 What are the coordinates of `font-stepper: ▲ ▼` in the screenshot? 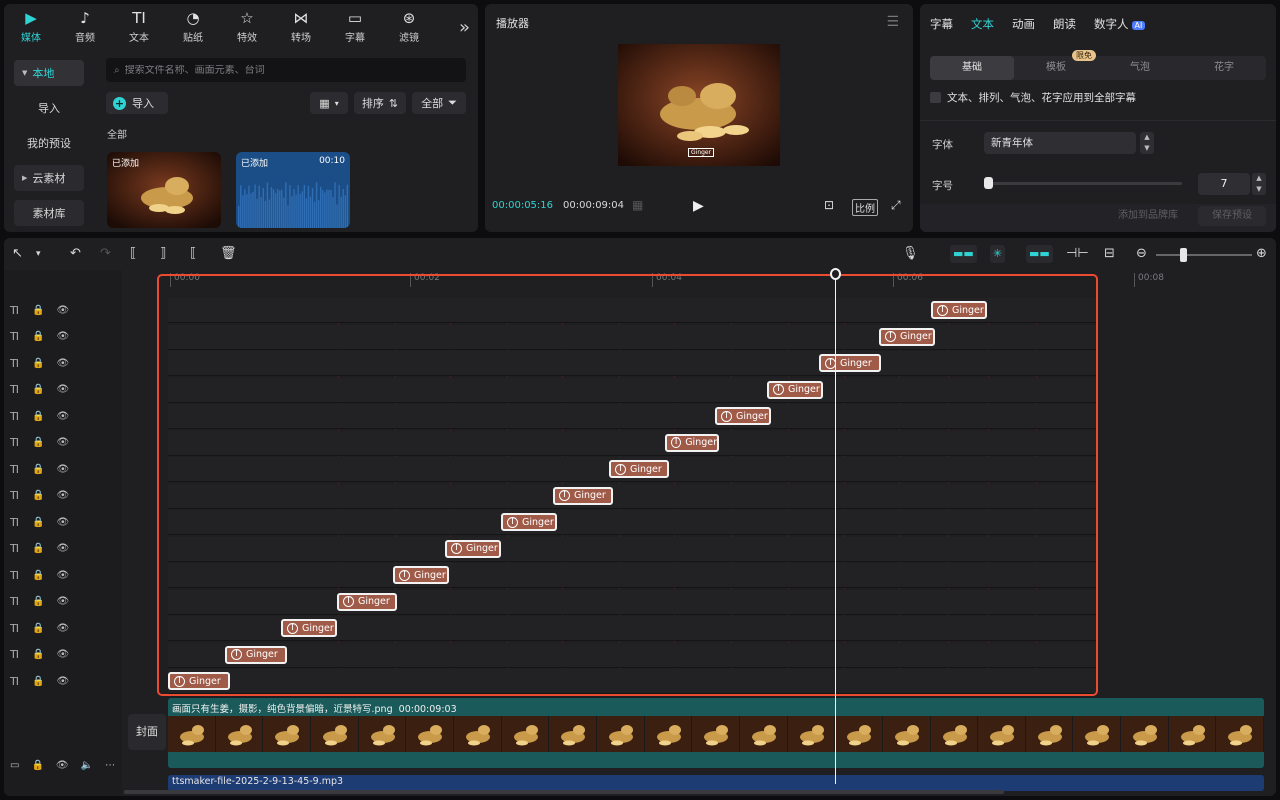 It's located at (1147, 143).